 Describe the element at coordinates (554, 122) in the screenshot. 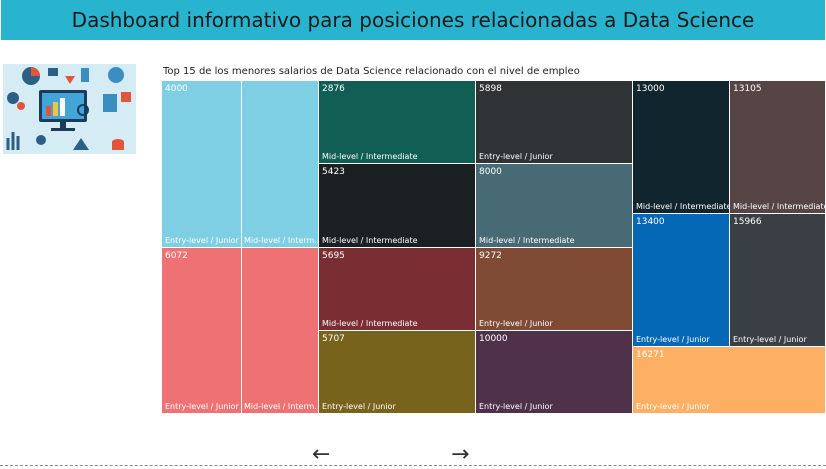

I see `treemap-cell: 5898 Entry-level / Junior` at that location.